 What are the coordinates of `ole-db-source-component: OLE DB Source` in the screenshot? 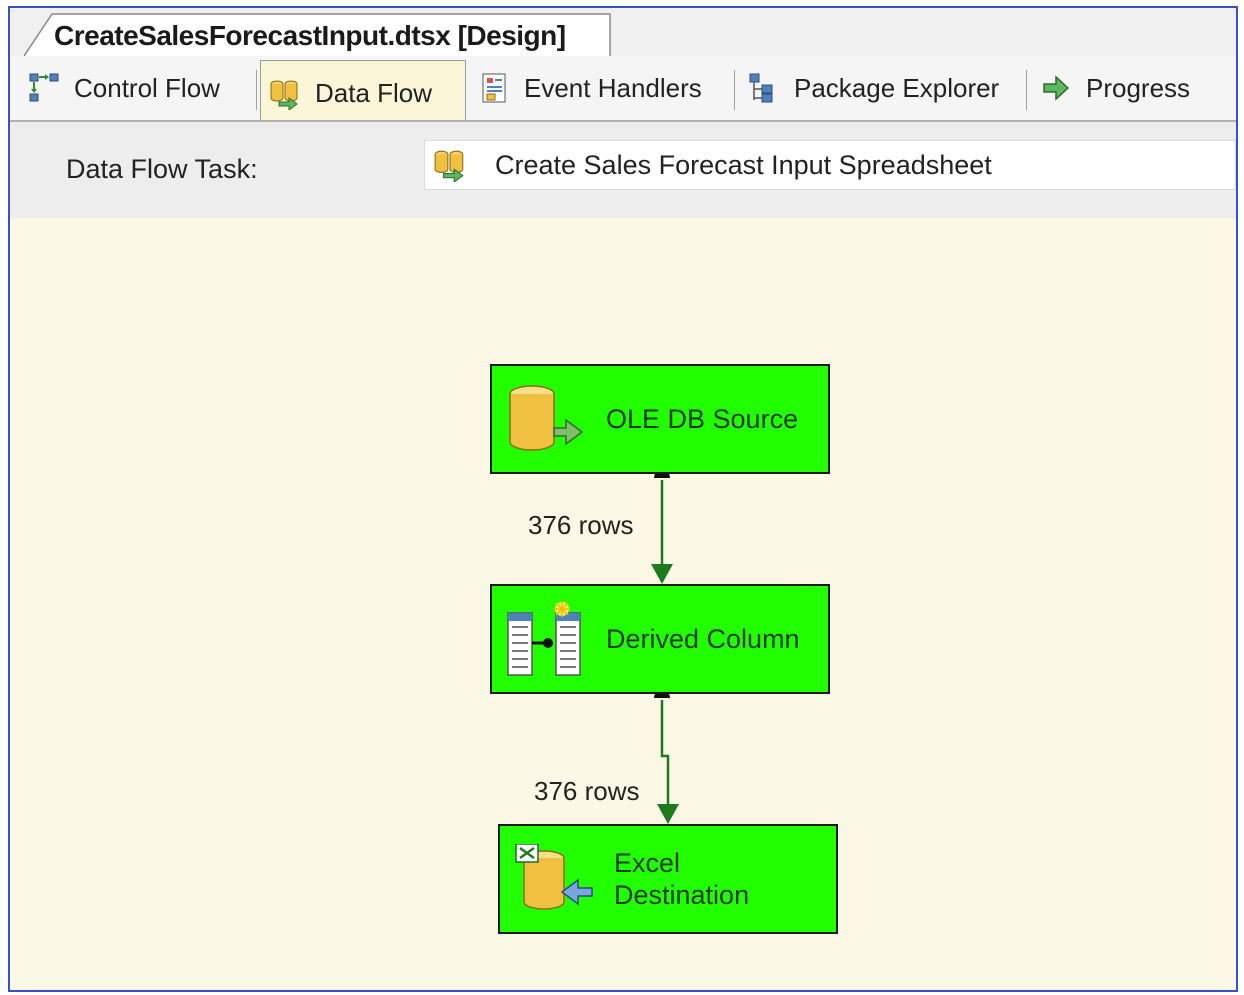 It's located at (660, 419).